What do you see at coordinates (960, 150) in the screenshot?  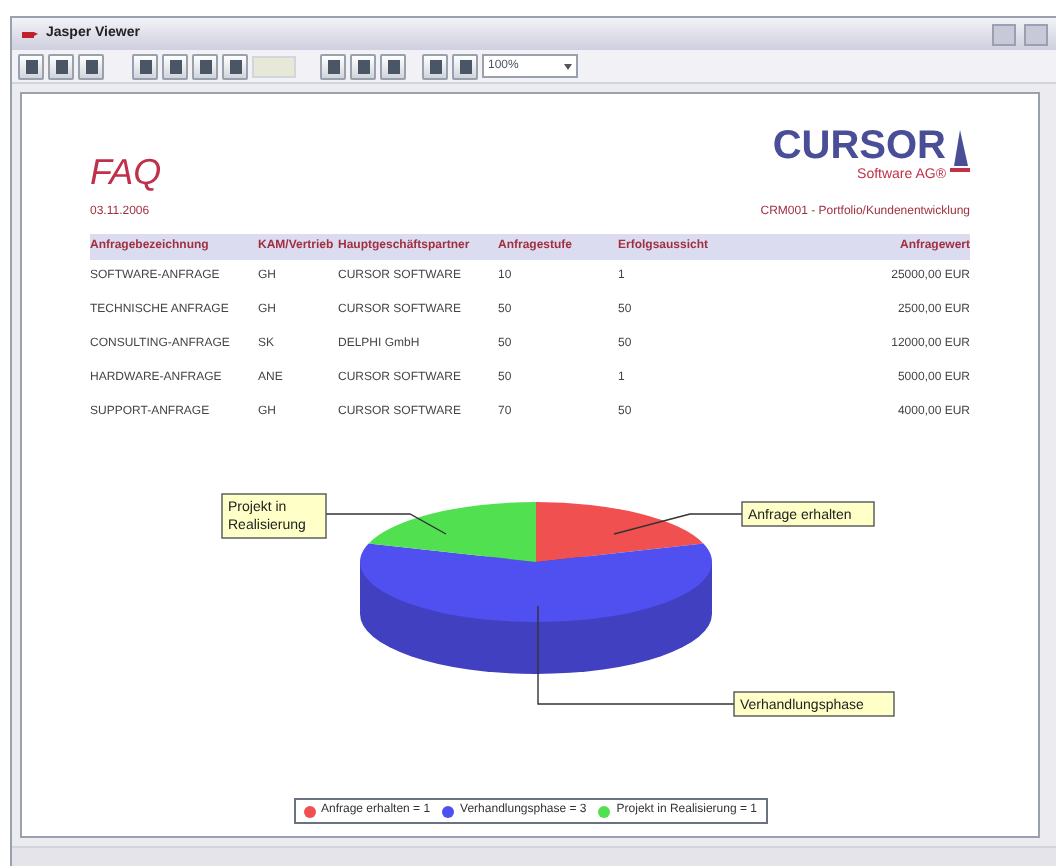 I see `sail-logo-icon` at bounding box center [960, 150].